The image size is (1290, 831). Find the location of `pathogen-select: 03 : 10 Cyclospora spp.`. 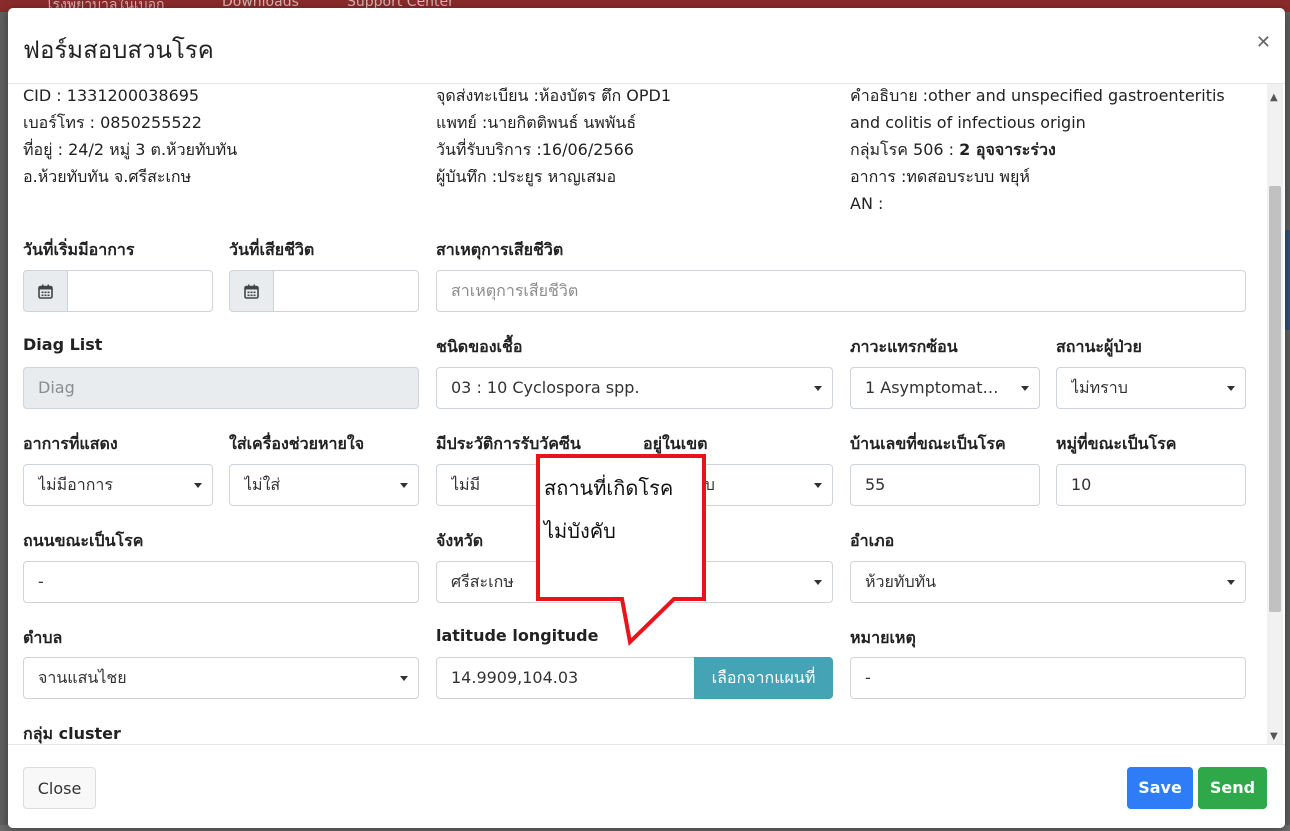

pathogen-select: 03 : 10 Cyclospora spp. is located at coordinates (634, 388).